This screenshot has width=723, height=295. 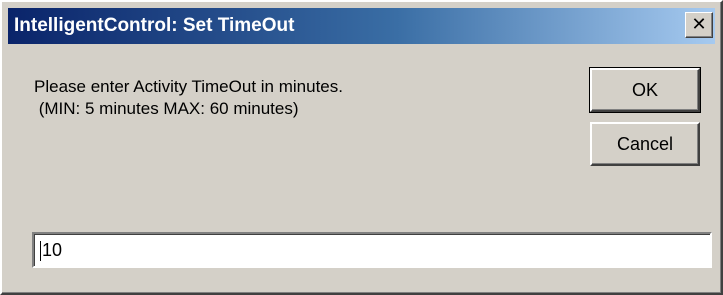 I want to click on timeout-input: 10, so click(x=372, y=250).